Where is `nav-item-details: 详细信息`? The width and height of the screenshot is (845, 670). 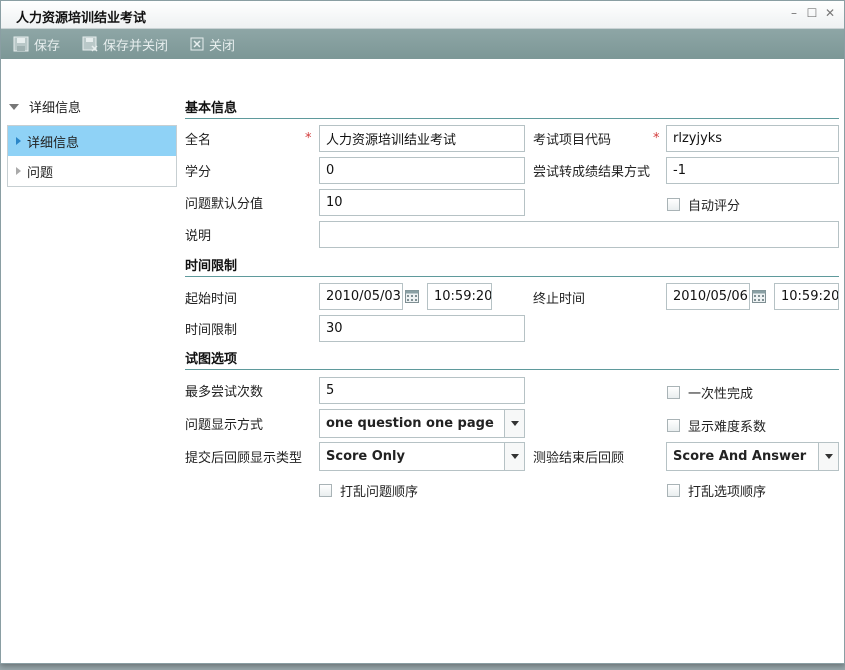 nav-item-details: 详细信息 is located at coordinates (92, 141).